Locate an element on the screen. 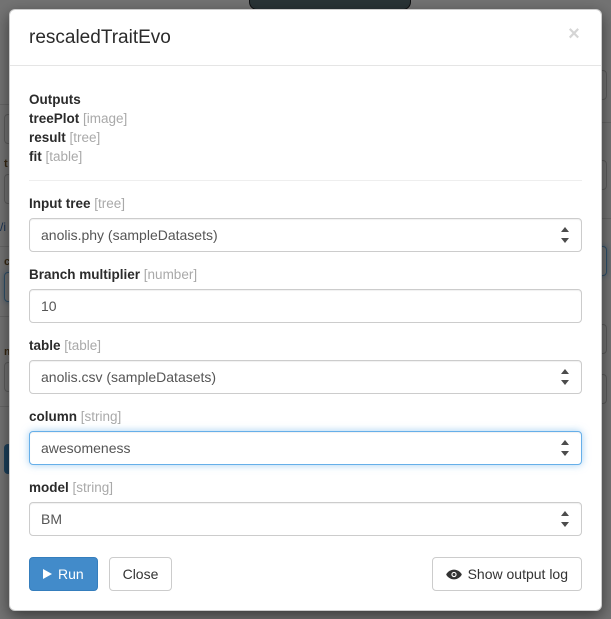  show-output-log-button: Show output log is located at coordinates (506, 574).